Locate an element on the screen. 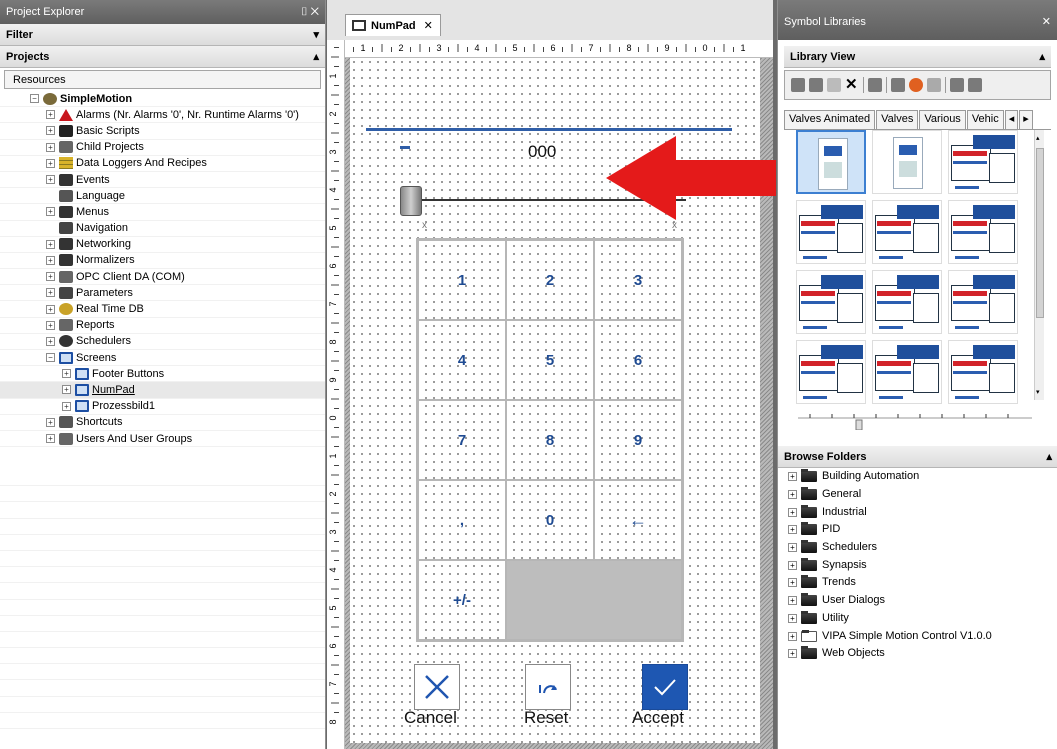 The height and width of the screenshot is (749, 1057). tree-item-reports: + Reports is located at coordinates (162, 326).